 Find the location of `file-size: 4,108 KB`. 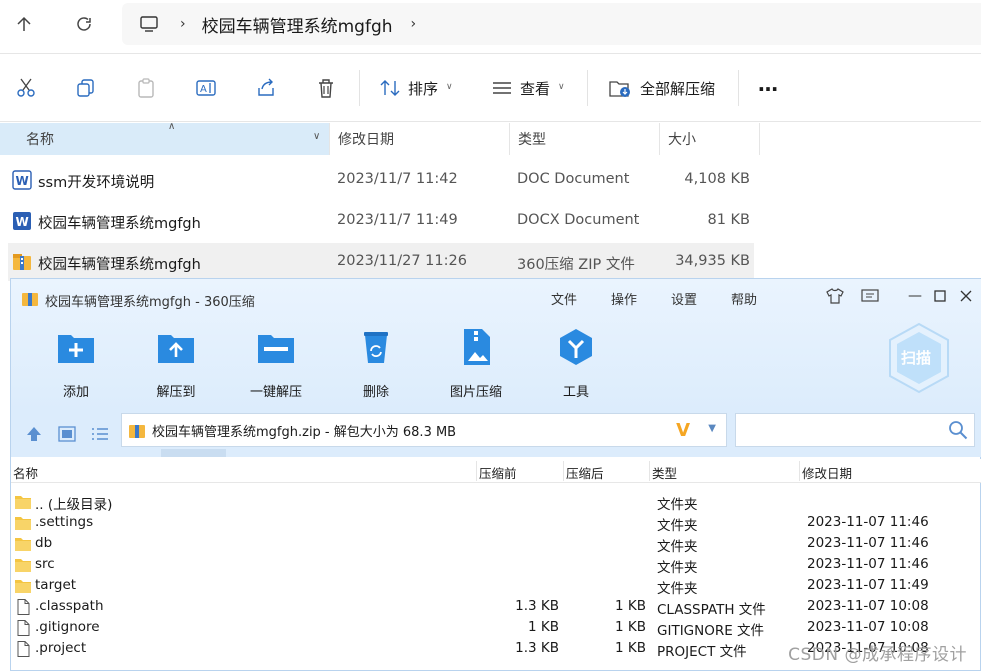

file-size: 4,108 KB is located at coordinates (717, 179).